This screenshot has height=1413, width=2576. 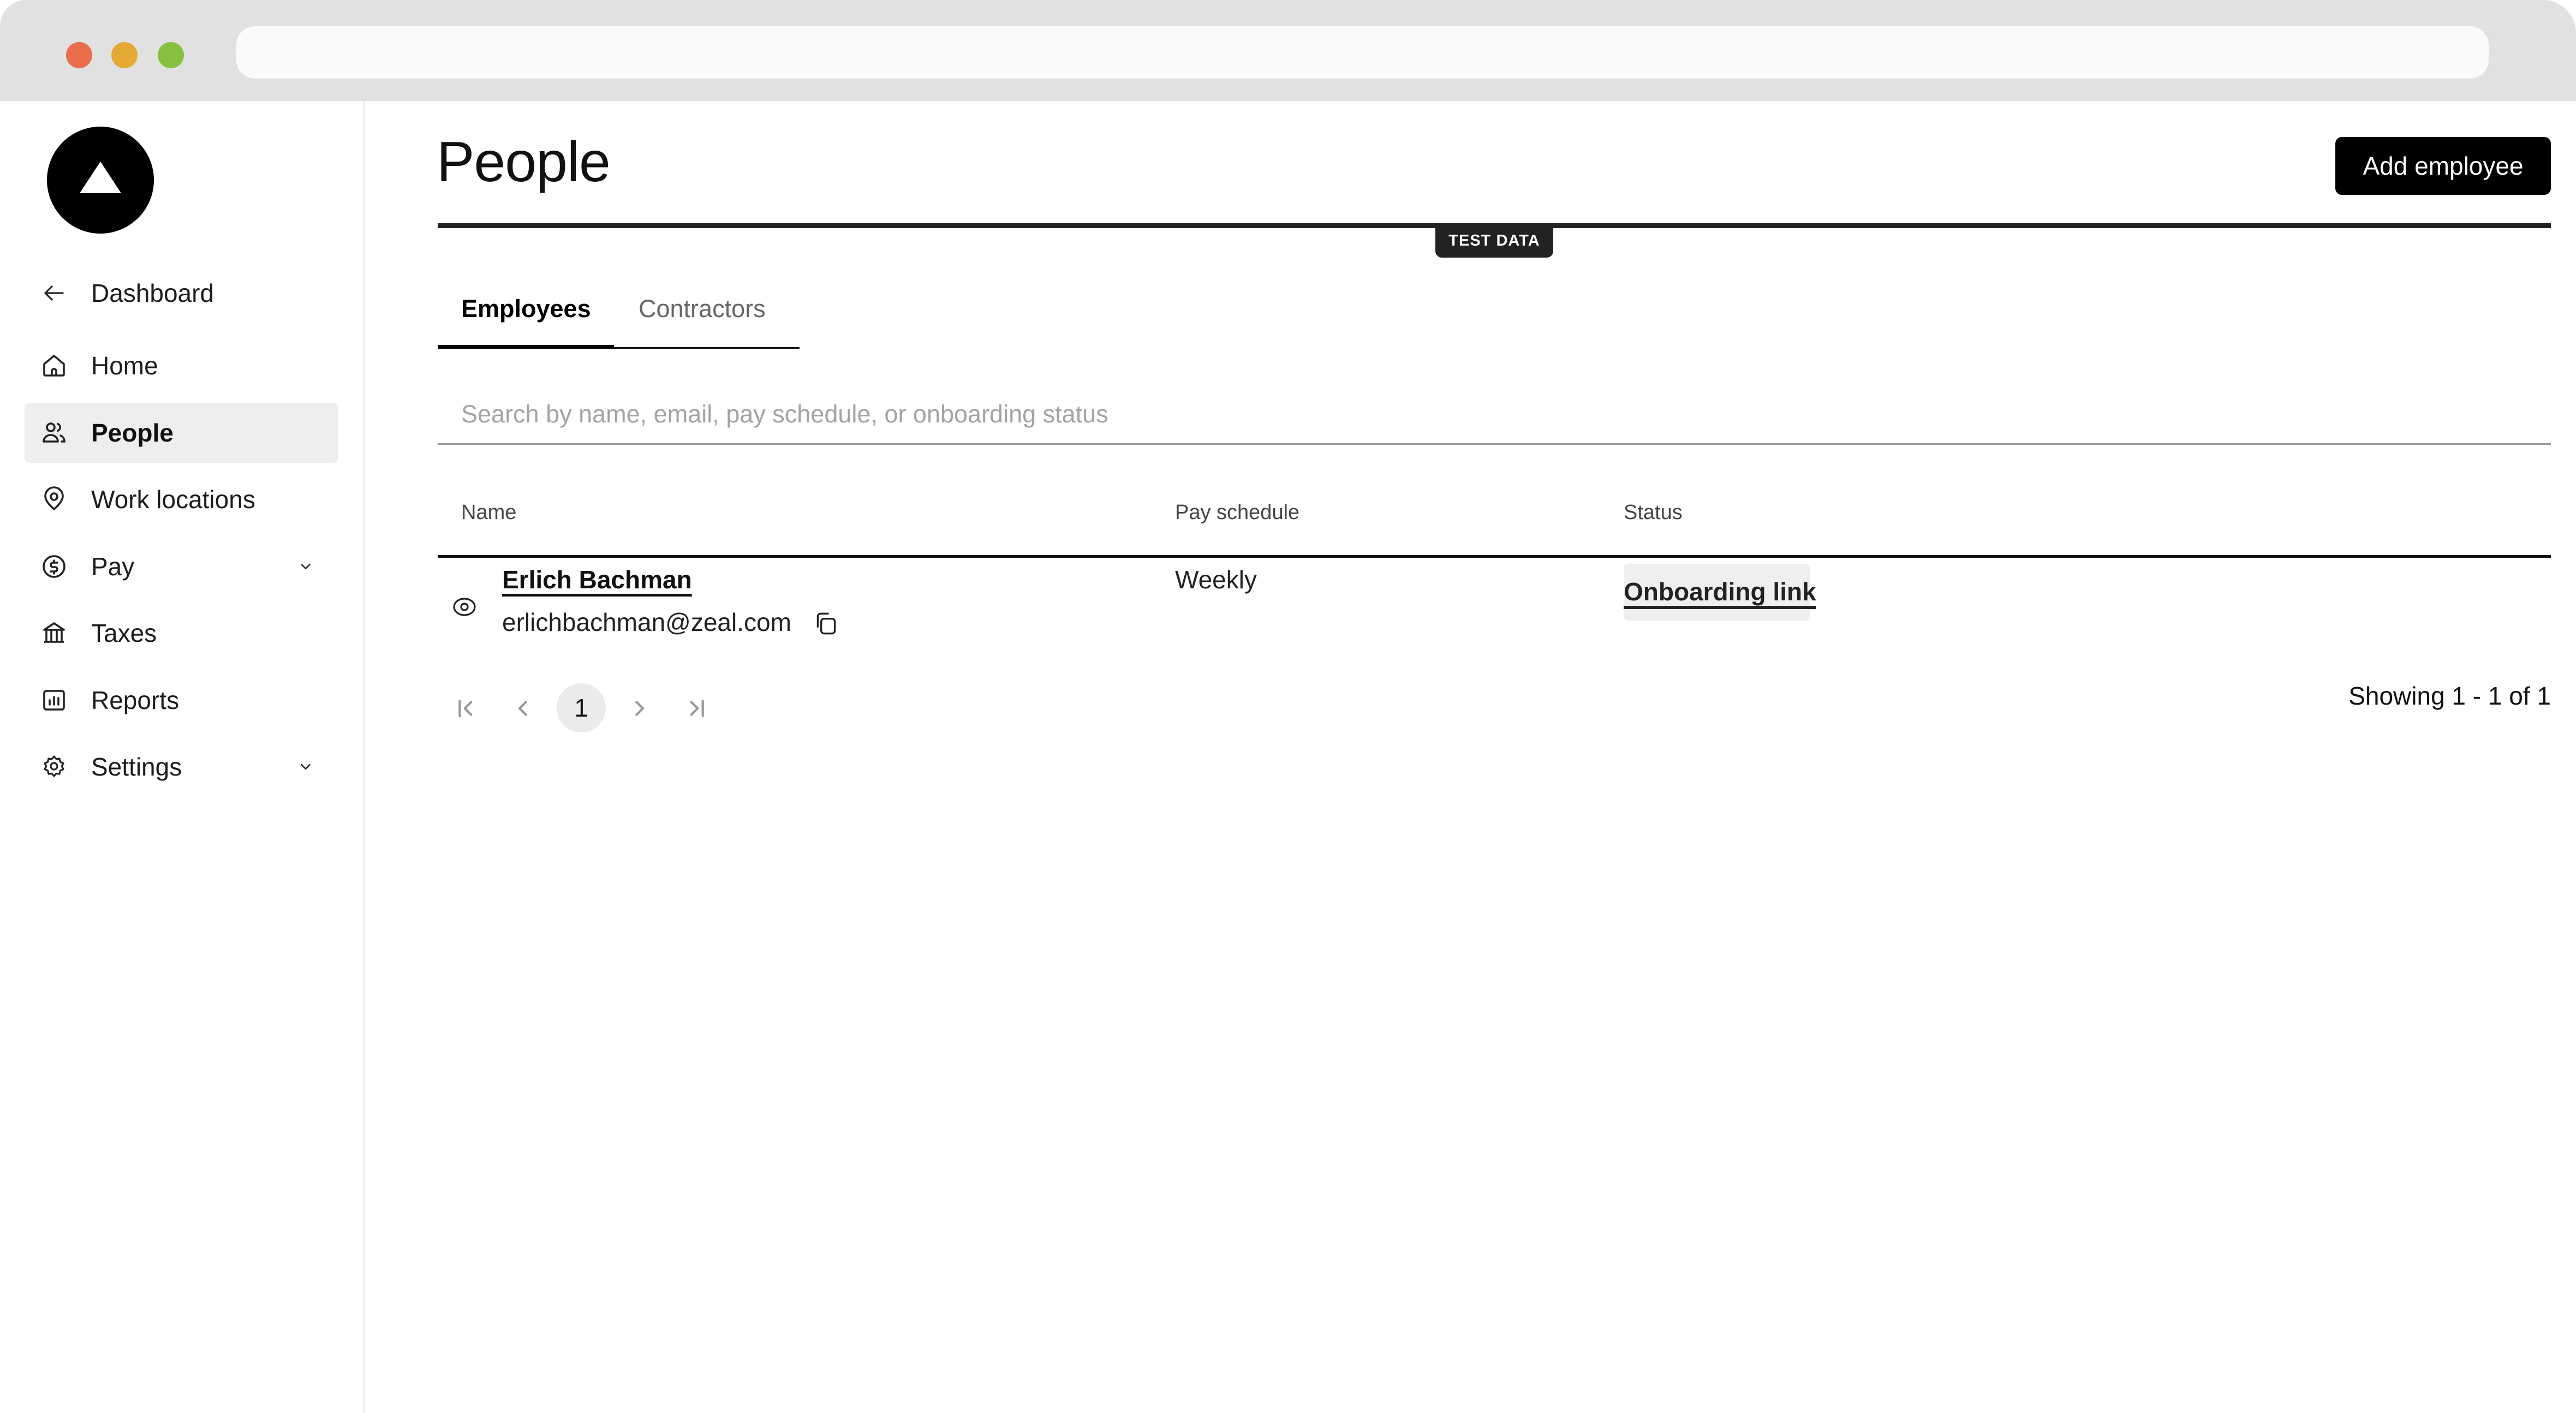 What do you see at coordinates (523, 708) in the screenshot?
I see `previous-page-icon` at bounding box center [523, 708].